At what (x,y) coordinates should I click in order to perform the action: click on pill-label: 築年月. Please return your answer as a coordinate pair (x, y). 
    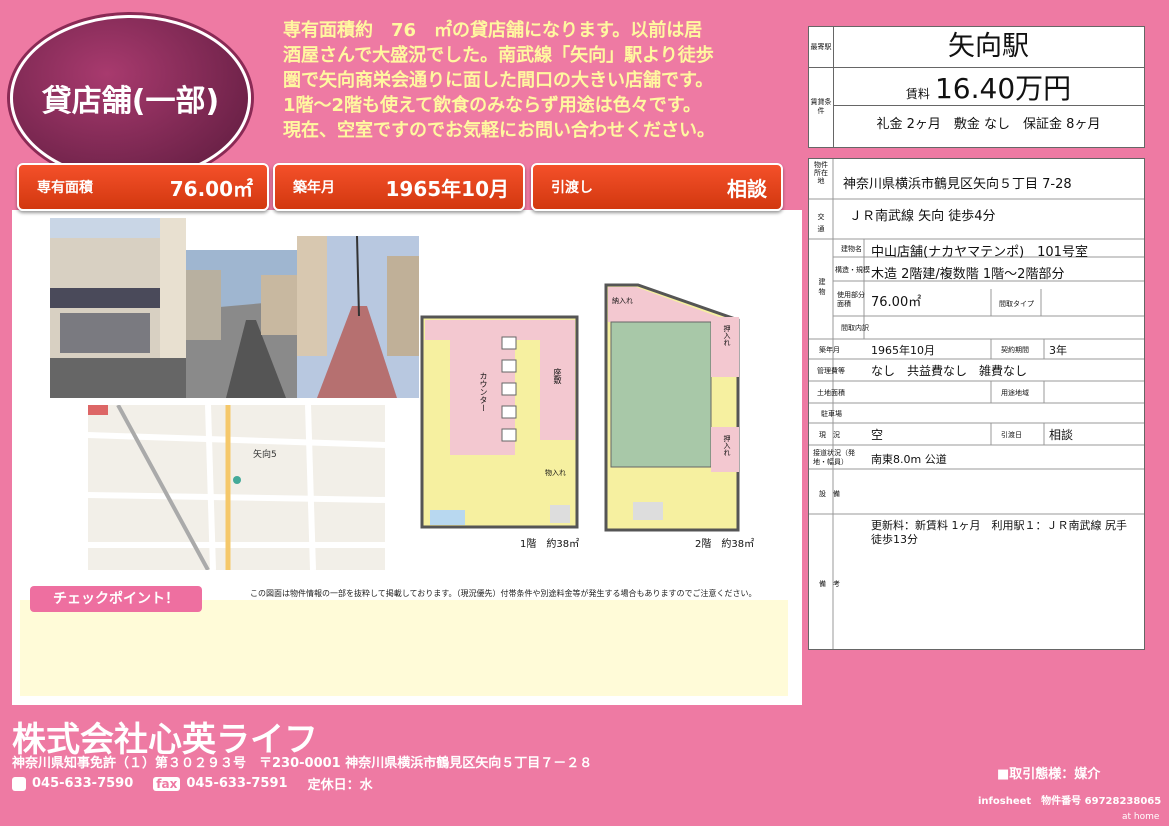
    Looking at the image, I should click on (314, 188).